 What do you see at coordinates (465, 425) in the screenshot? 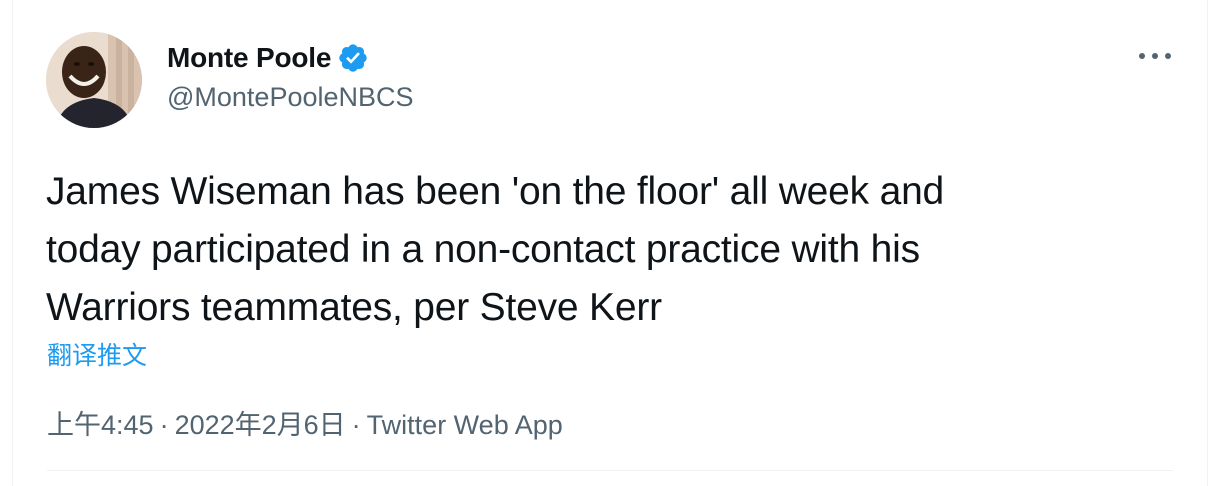
I see `tweet-source: Twitter Web App` at bounding box center [465, 425].